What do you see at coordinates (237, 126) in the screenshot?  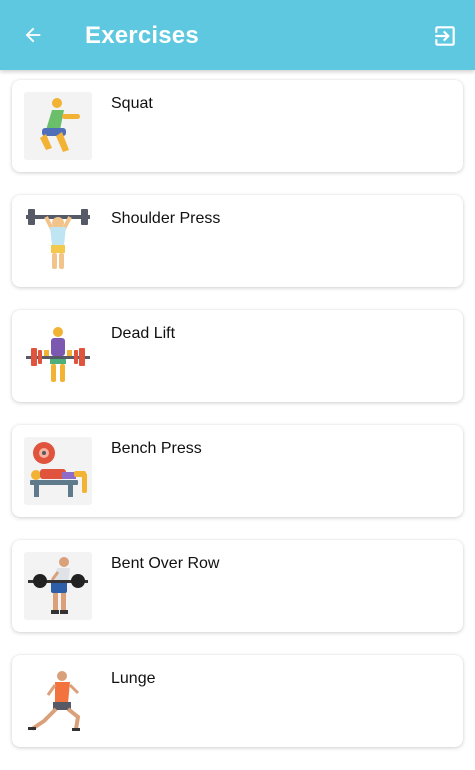 I see `exercise-card-squat: Squat` at bounding box center [237, 126].